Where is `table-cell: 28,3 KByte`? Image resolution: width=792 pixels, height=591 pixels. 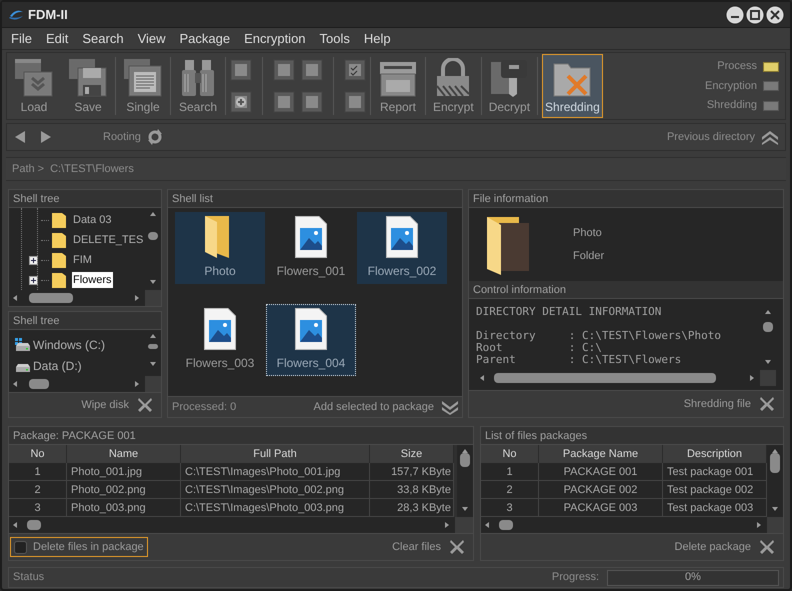
table-cell: 28,3 KByte is located at coordinates (412, 508).